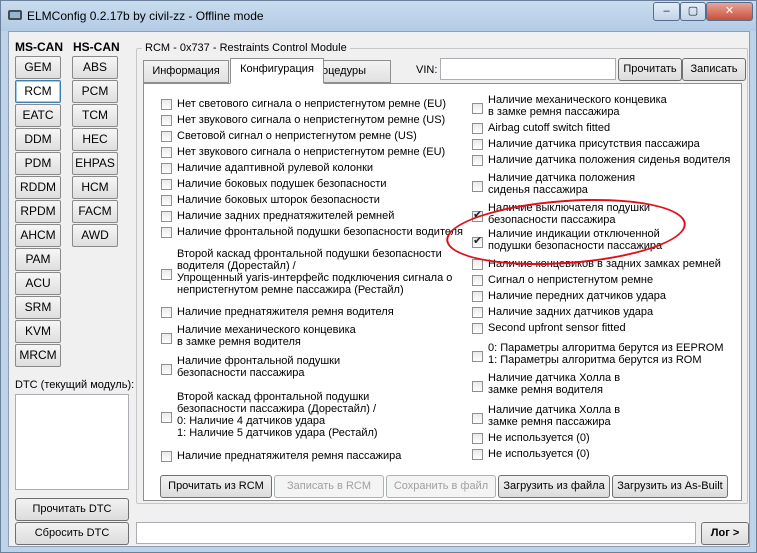 This screenshot has width=757, height=553. I want to click on option-label: замке ремня пассажира, so click(549, 422).